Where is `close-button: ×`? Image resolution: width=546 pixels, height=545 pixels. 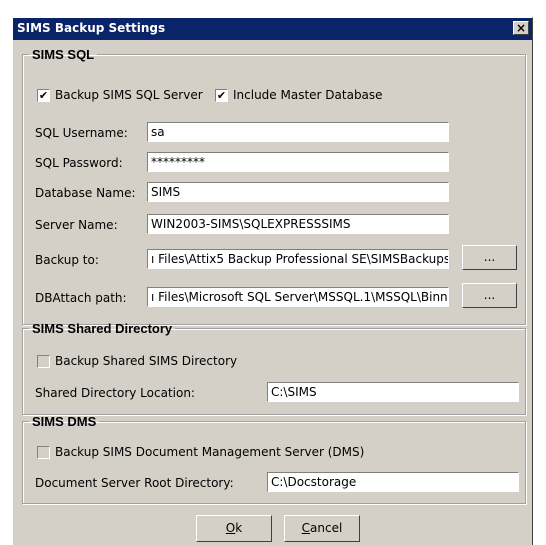 close-button: × is located at coordinates (521, 28).